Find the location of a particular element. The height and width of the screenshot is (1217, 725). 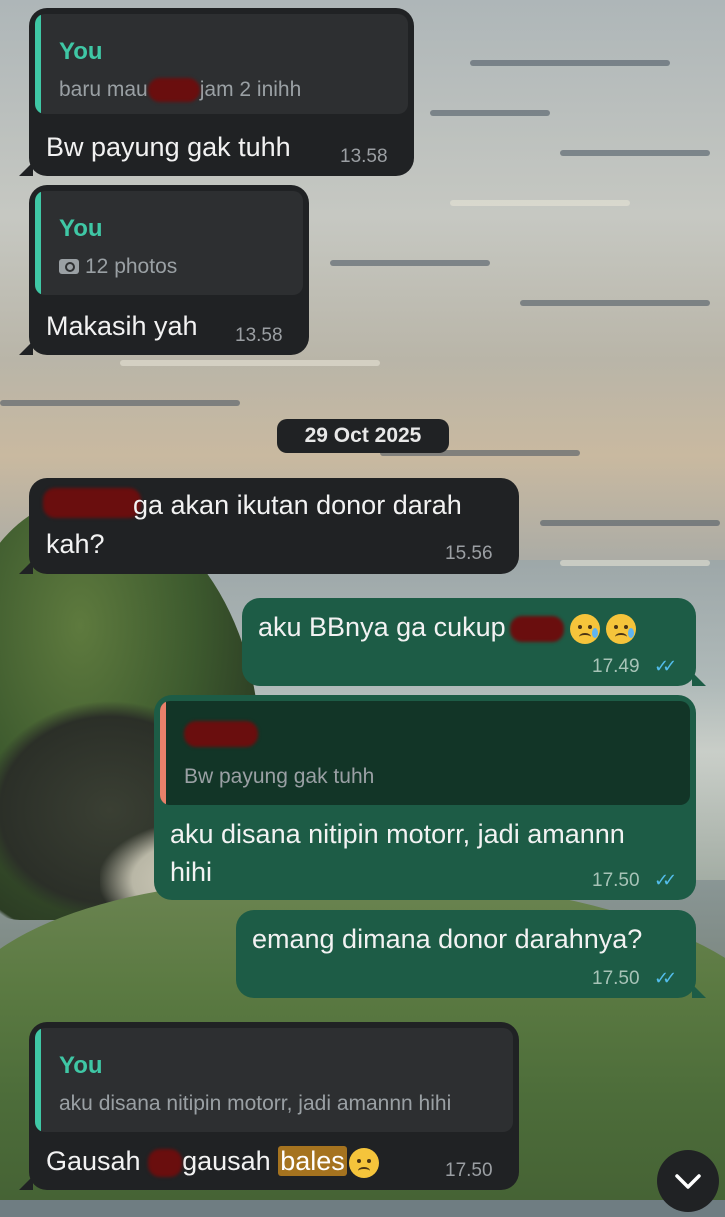

quote-text-part: baru mau is located at coordinates (103, 89).